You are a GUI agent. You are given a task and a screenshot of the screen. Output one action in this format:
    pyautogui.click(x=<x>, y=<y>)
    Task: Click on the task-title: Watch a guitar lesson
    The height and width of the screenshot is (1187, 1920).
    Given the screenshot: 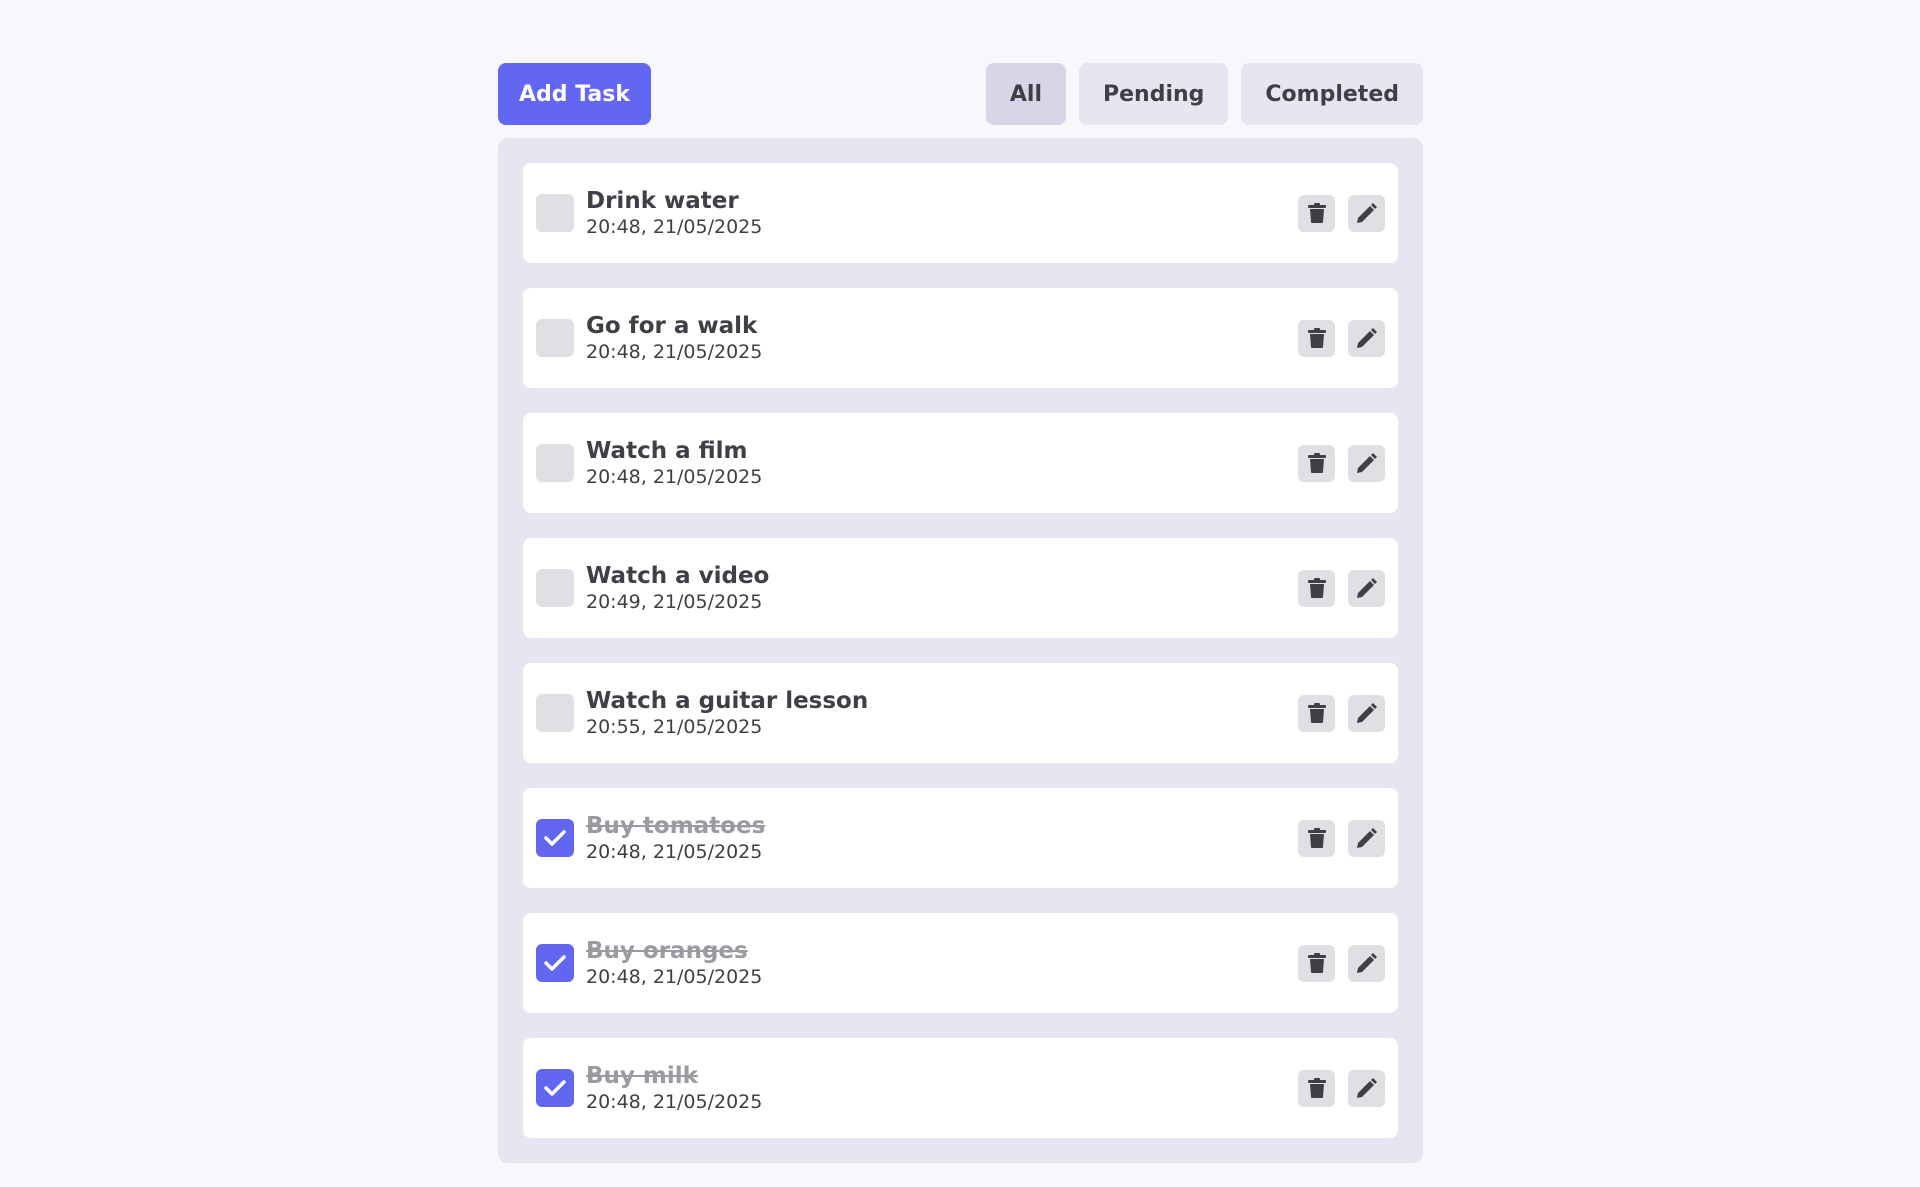 What is the action you would take?
    pyautogui.click(x=727, y=701)
    